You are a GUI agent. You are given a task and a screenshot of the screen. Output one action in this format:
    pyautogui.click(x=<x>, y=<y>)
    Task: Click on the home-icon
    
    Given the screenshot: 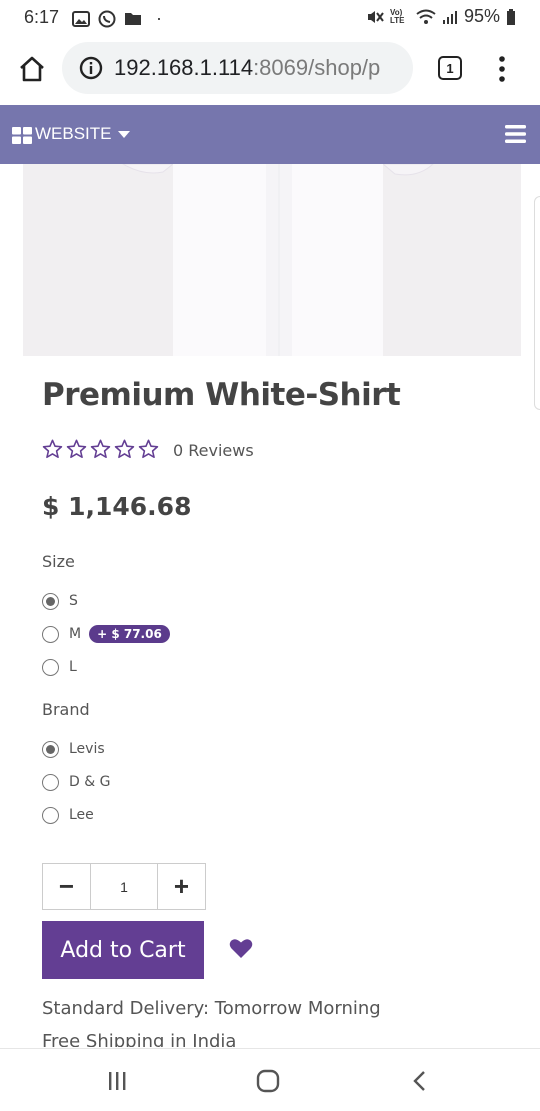 What is the action you would take?
    pyautogui.click(x=32, y=69)
    